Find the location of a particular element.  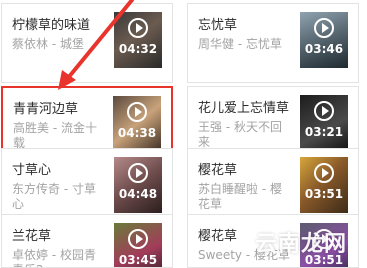

song-artist: 高胜美 - 流金十载 is located at coordinates (55, 135).